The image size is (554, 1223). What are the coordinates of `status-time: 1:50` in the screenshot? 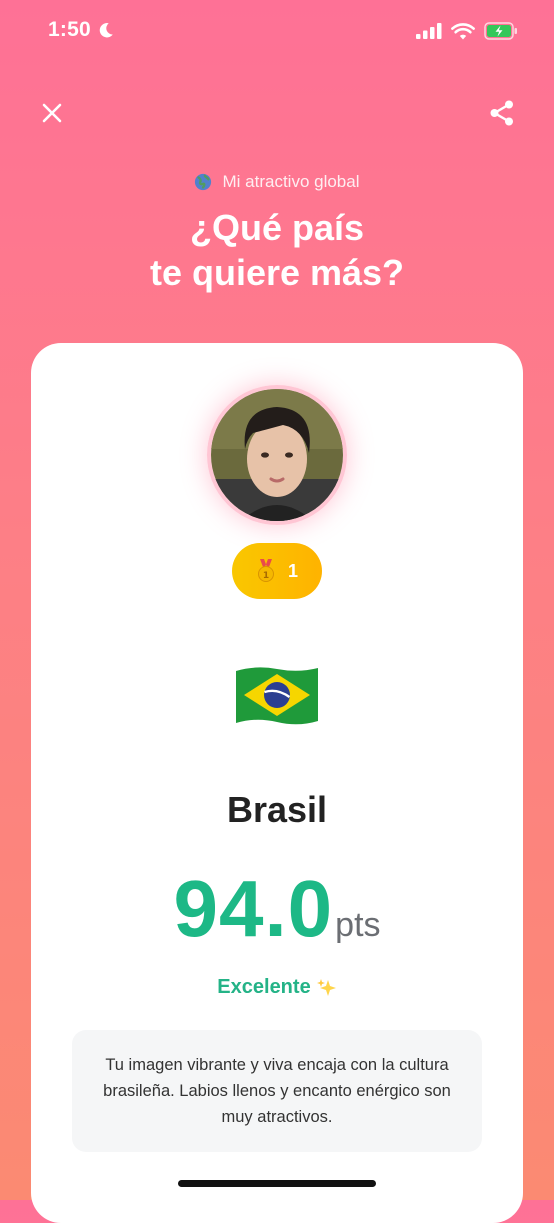 It's located at (81, 30).